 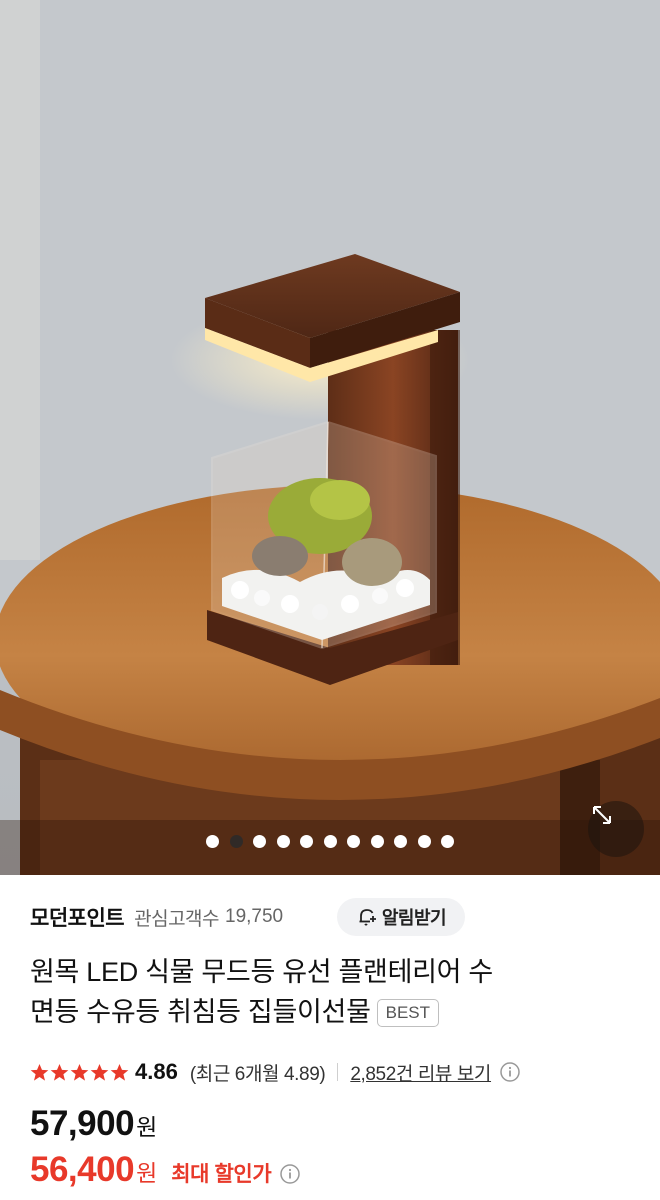 What do you see at coordinates (338, 1072) in the screenshot?
I see `divider` at bounding box center [338, 1072].